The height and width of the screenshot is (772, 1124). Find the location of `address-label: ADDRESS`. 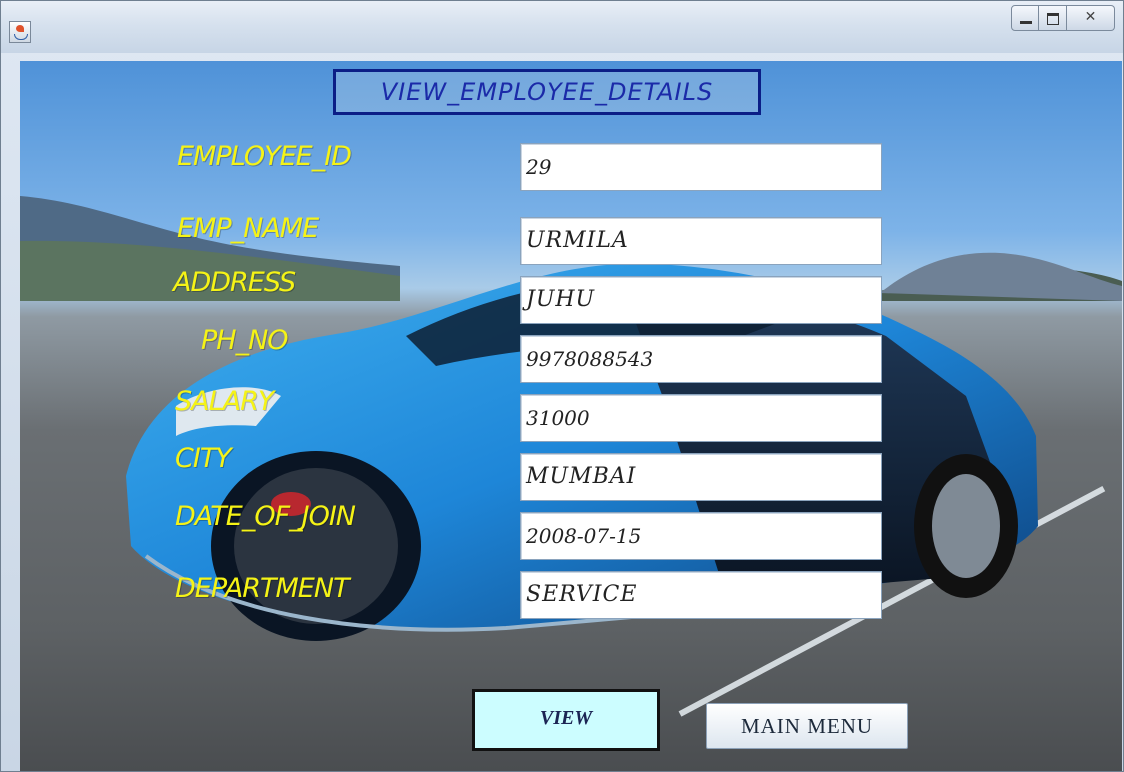

address-label: ADDRESS is located at coordinates (234, 282).